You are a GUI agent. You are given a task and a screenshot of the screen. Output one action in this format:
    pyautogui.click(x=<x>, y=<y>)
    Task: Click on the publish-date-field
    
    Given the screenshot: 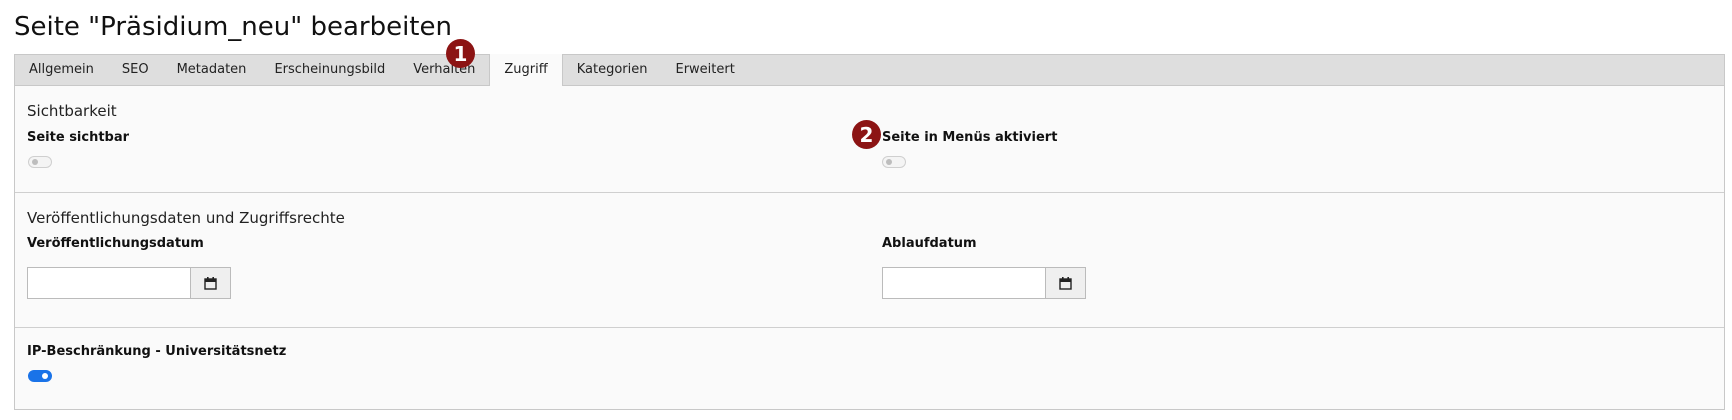 What is the action you would take?
    pyautogui.click(x=129, y=283)
    